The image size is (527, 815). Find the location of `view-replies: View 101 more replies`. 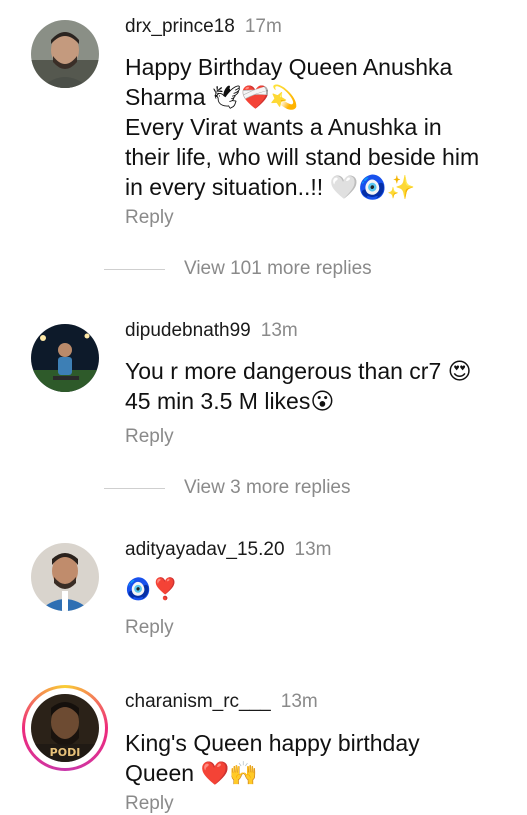

view-replies: View 101 more replies is located at coordinates (254, 270).